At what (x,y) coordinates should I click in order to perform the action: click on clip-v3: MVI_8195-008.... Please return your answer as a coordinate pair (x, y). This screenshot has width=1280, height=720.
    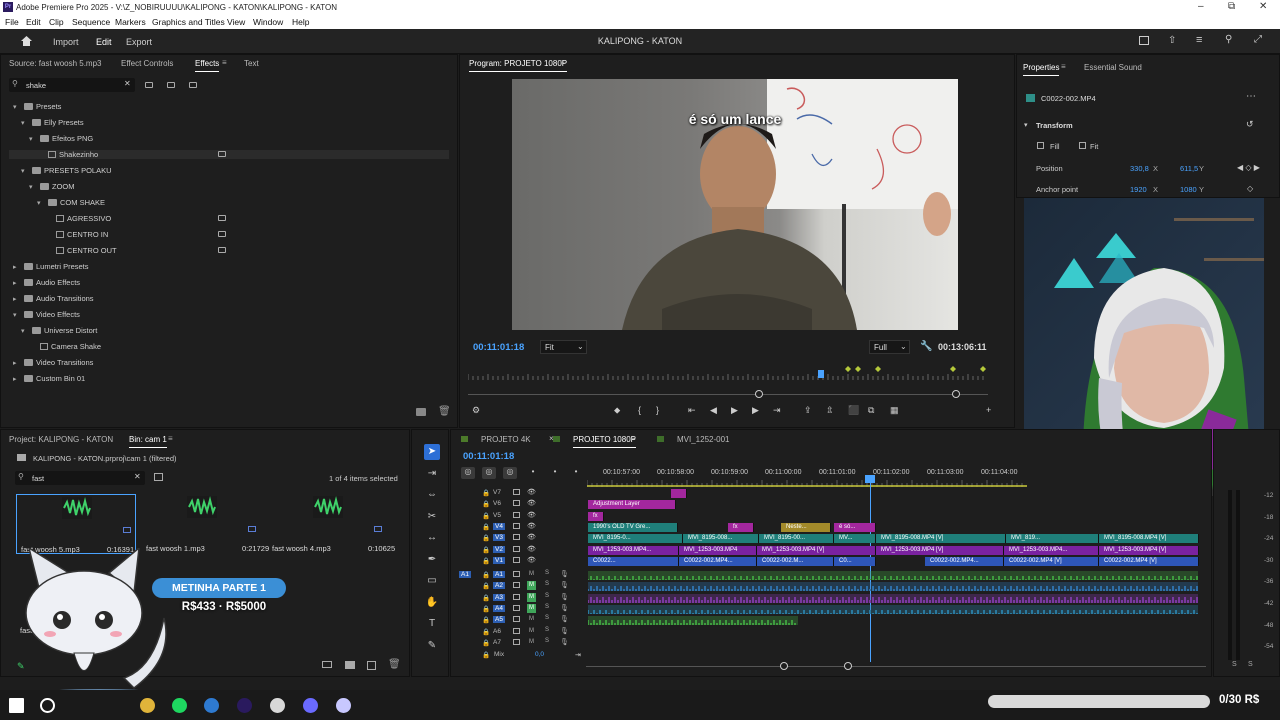
    Looking at the image, I should click on (721, 539).